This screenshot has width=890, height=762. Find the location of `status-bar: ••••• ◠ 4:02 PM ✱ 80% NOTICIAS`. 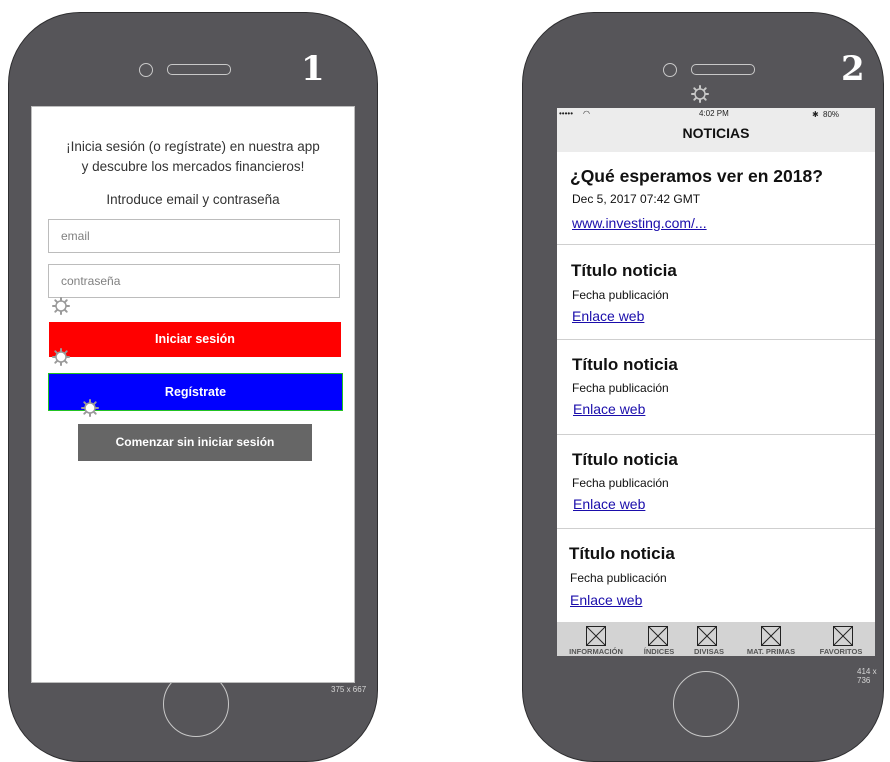

status-bar: ••••• ◠ 4:02 PM ✱ 80% NOTICIAS is located at coordinates (716, 130).